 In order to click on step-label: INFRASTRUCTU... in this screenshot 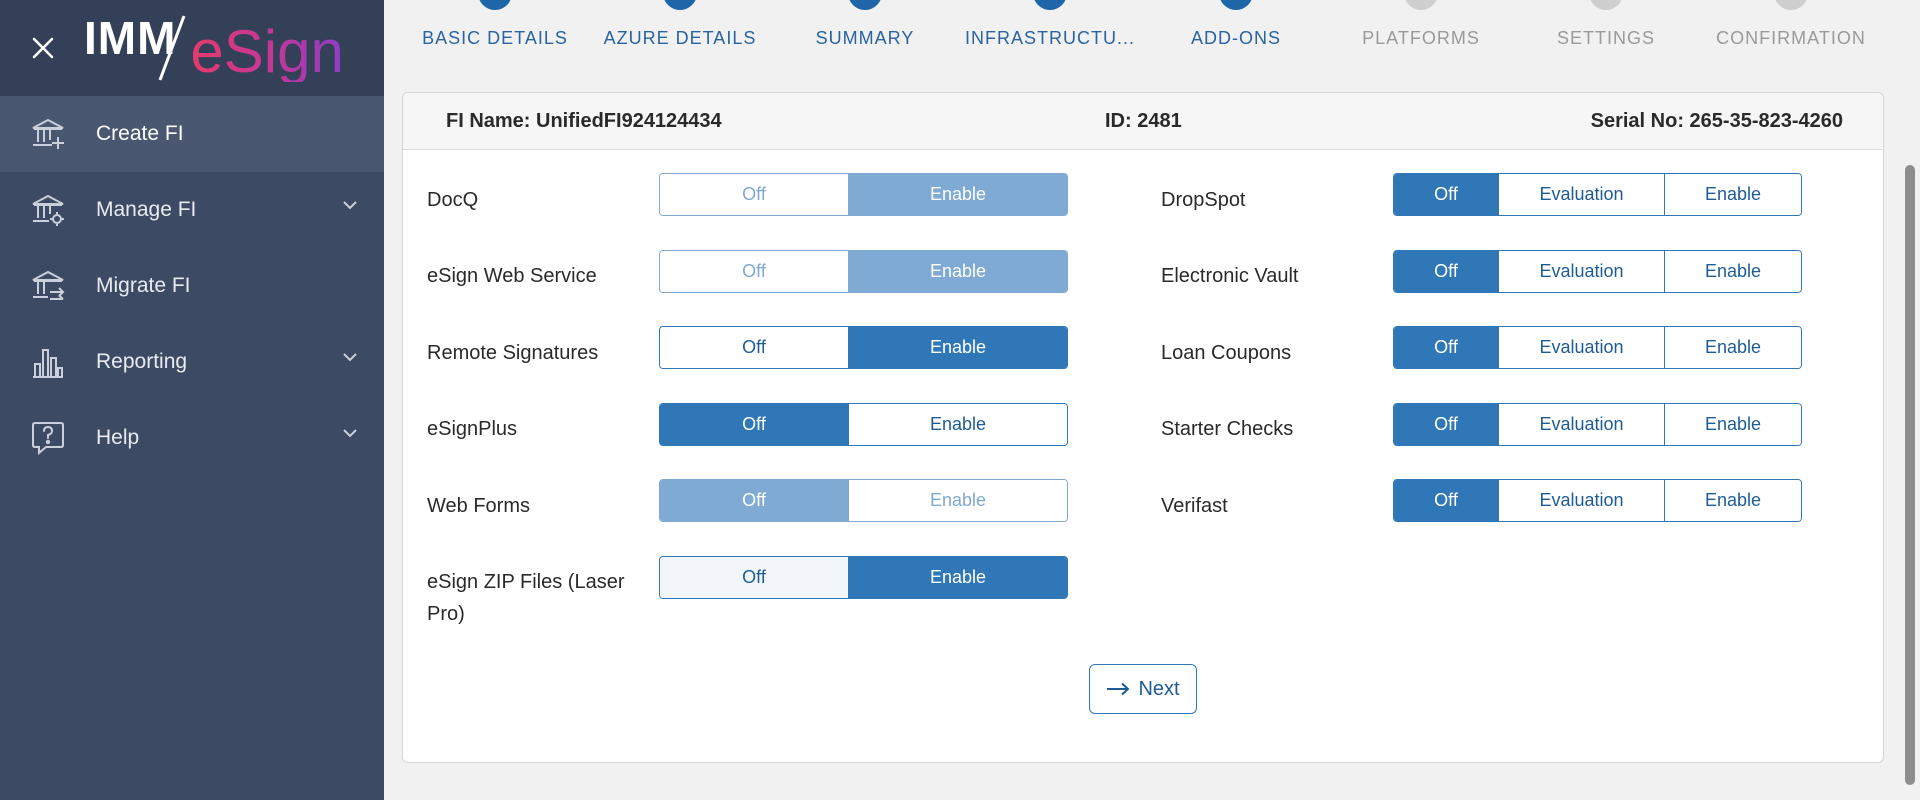, I will do `click(1050, 38)`.